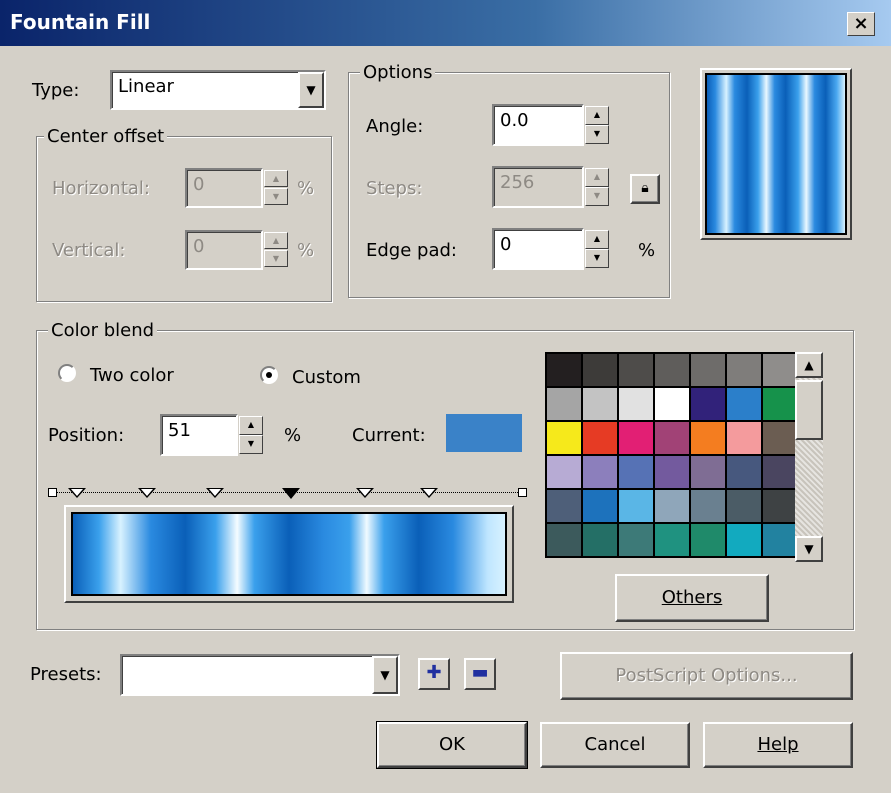 This screenshot has width=891, height=793. What do you see at coordinates (645, 189) in the screenshot?
I see `steps-lock-button: 🔒︎` at bounding box center [645, 189].